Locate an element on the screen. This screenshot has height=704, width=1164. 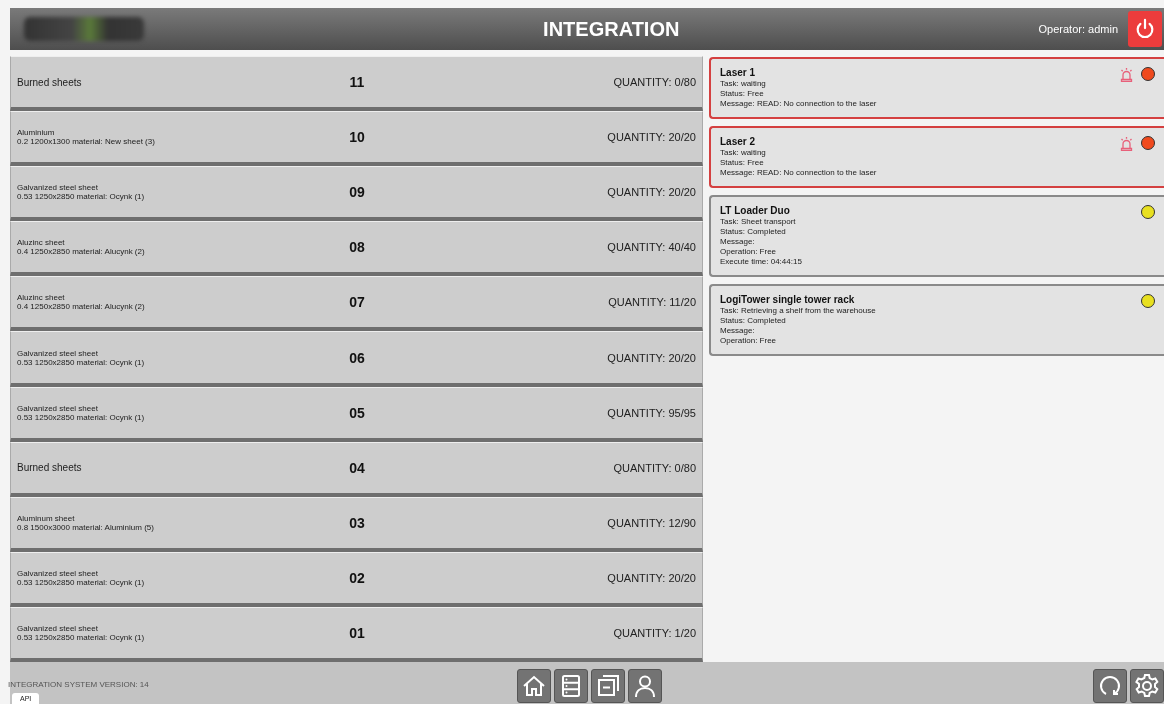
storage-slot: Burned sheets 11 QUANTITY: 0/80 is located at coordinates (356, 84).